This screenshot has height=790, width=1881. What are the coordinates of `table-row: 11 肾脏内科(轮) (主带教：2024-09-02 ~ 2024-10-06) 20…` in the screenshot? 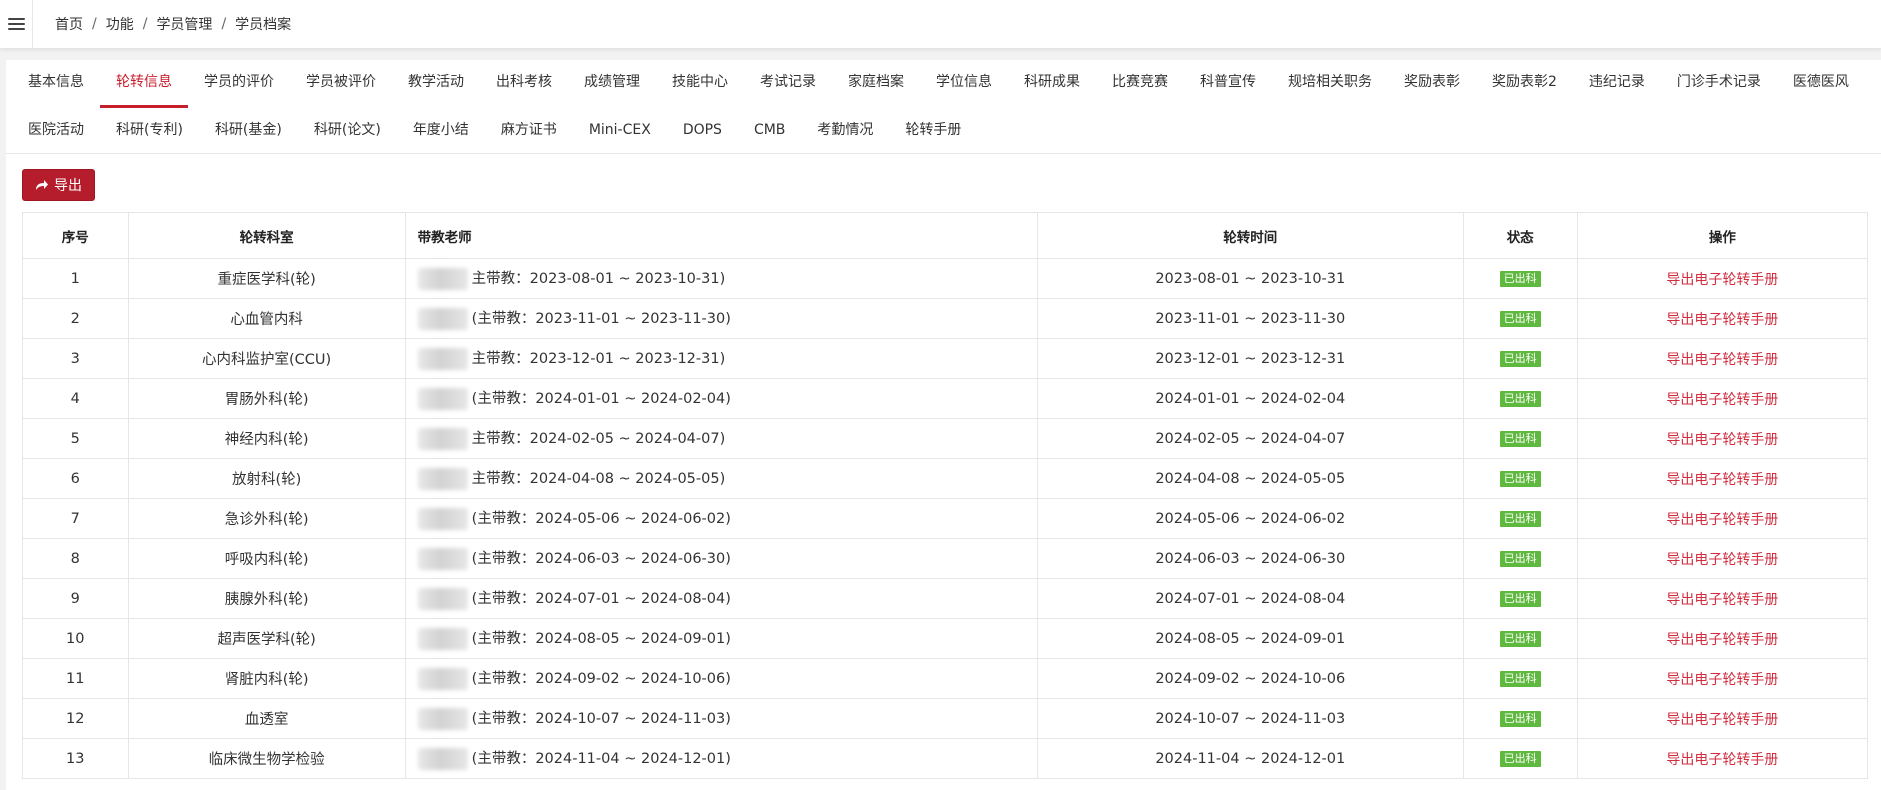 It's located at (945, 678).